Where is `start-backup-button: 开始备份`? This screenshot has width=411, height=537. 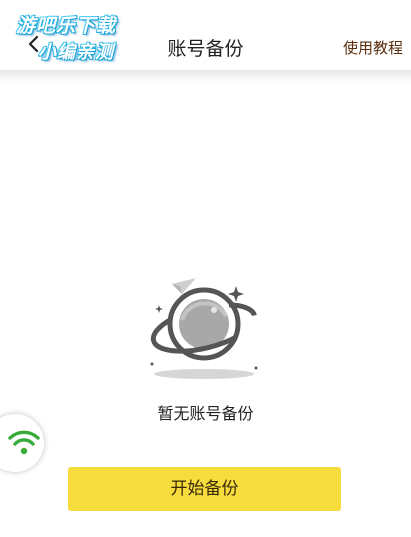 start-backup-button: 开始备份 is located at coordinates (204, 489).